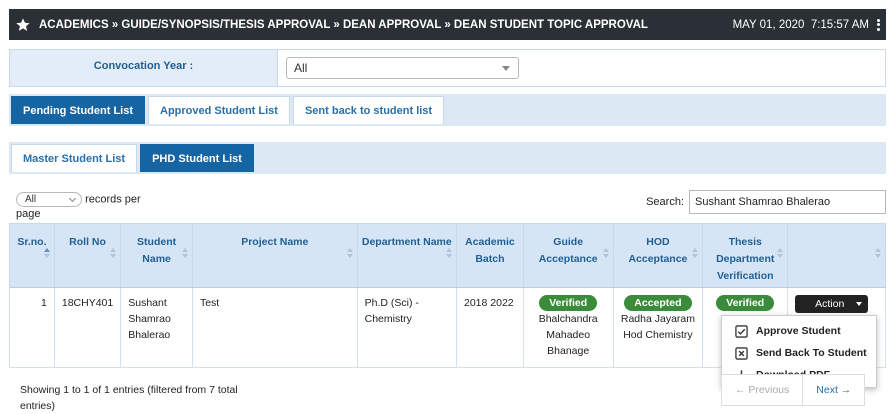  I want to click on cell-academic-batch: 2018 2022, so click(490, 327).